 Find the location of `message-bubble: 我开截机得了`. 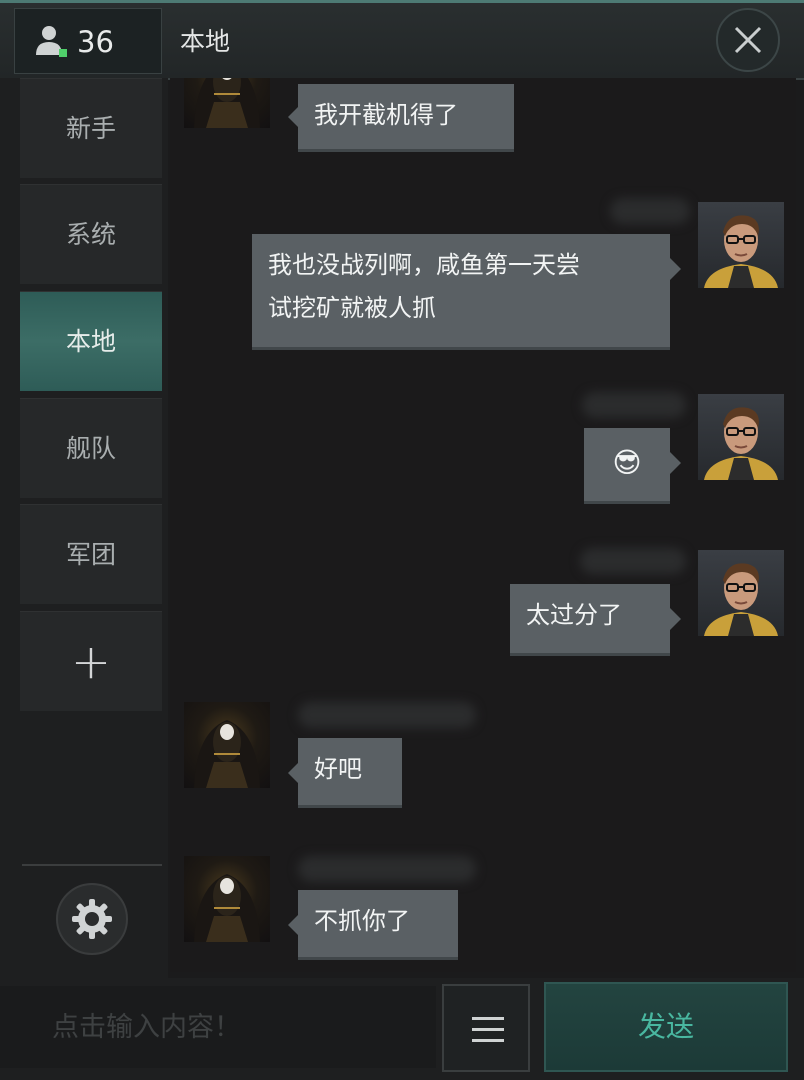

message-bubble: 我开截机得了 is located at coordinates (406, 118).